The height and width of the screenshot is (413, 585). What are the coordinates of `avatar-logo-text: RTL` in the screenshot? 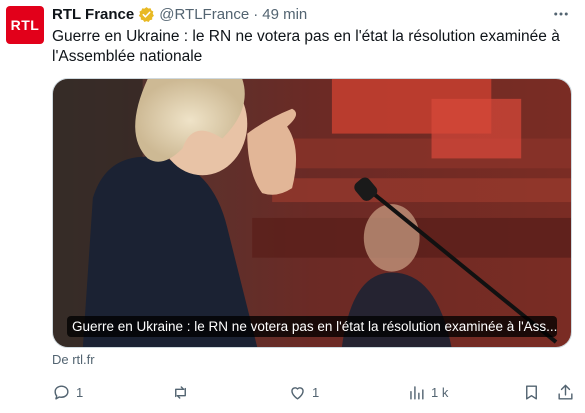 It's located at (25, 25).